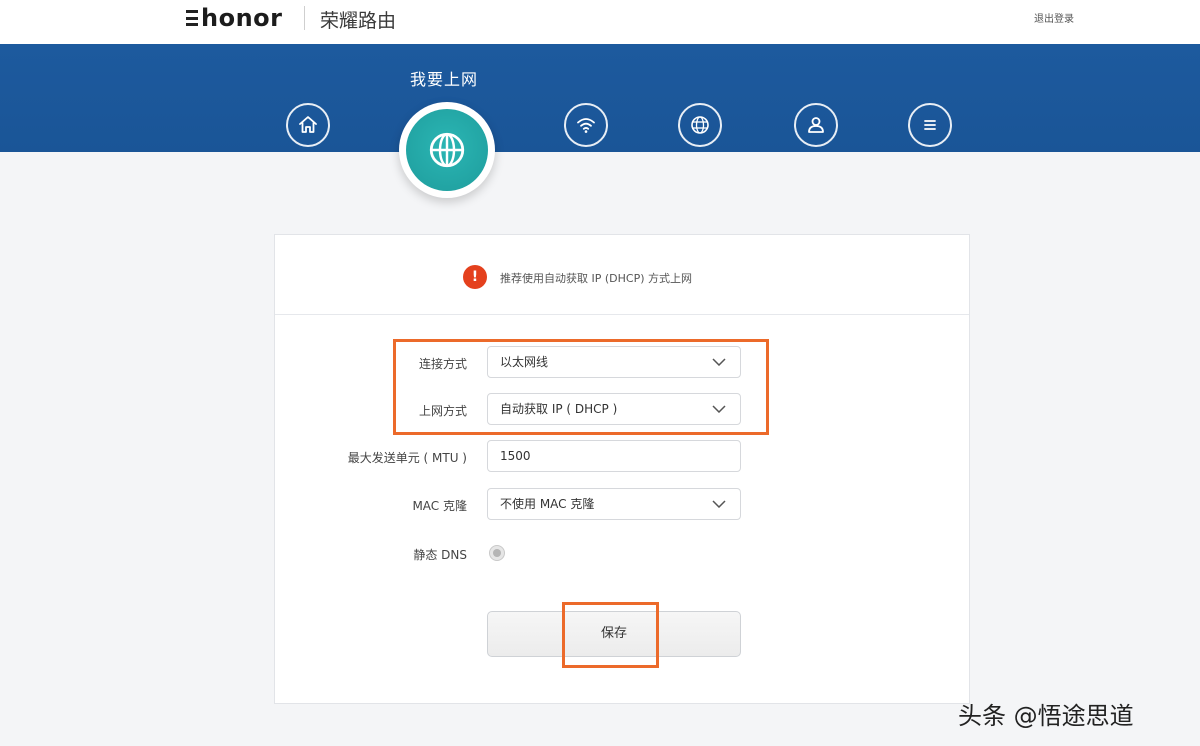  I want to click on mac-clone-label: MAC 克隆, so click(439, 506).